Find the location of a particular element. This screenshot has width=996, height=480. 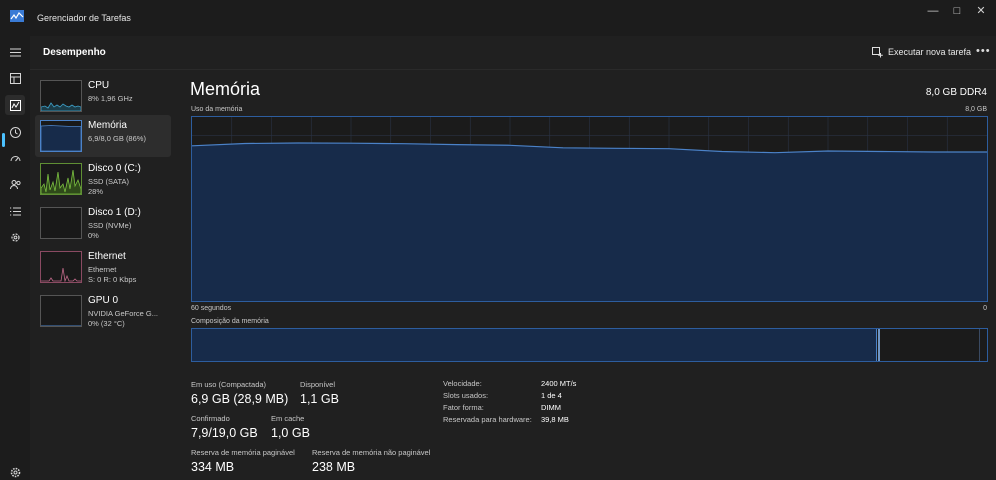

sidebar-item-cpu: CPU 8% 1,96 GHz is located at coordinates (103, 96).